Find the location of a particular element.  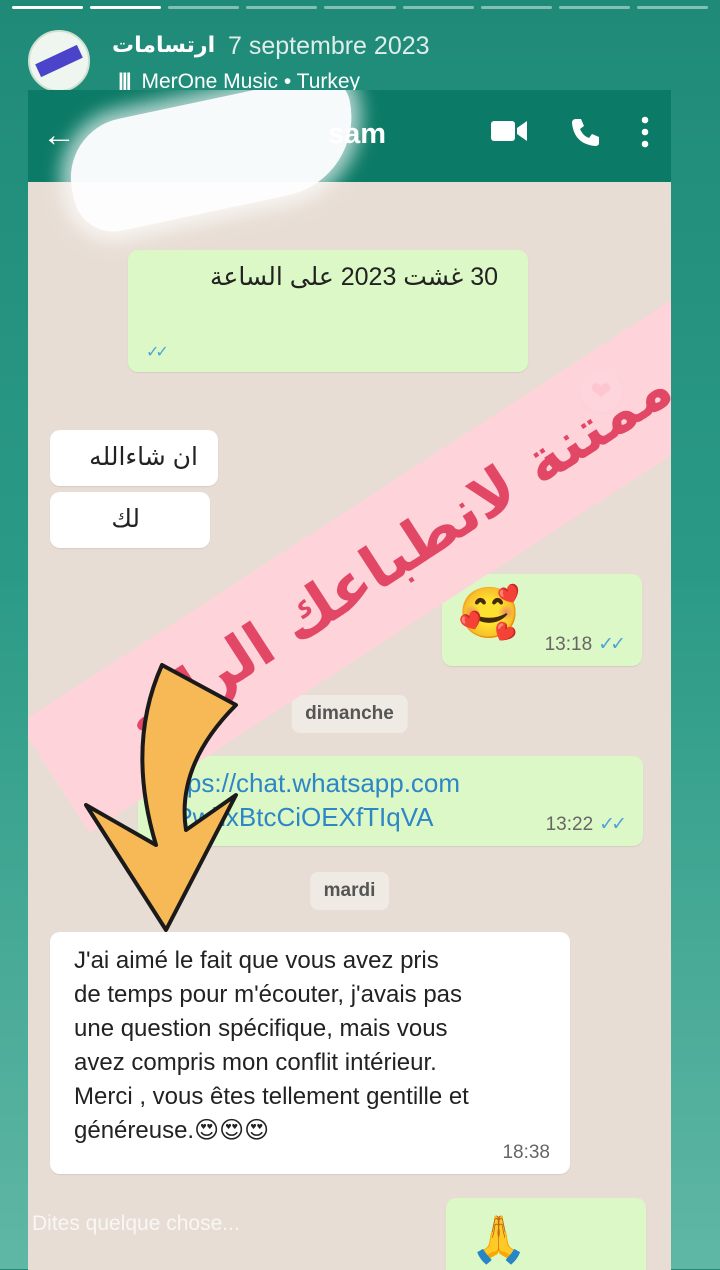

message-outgoing: 🥰 13:18 ✓✓ is located at coordinates (542, 620).